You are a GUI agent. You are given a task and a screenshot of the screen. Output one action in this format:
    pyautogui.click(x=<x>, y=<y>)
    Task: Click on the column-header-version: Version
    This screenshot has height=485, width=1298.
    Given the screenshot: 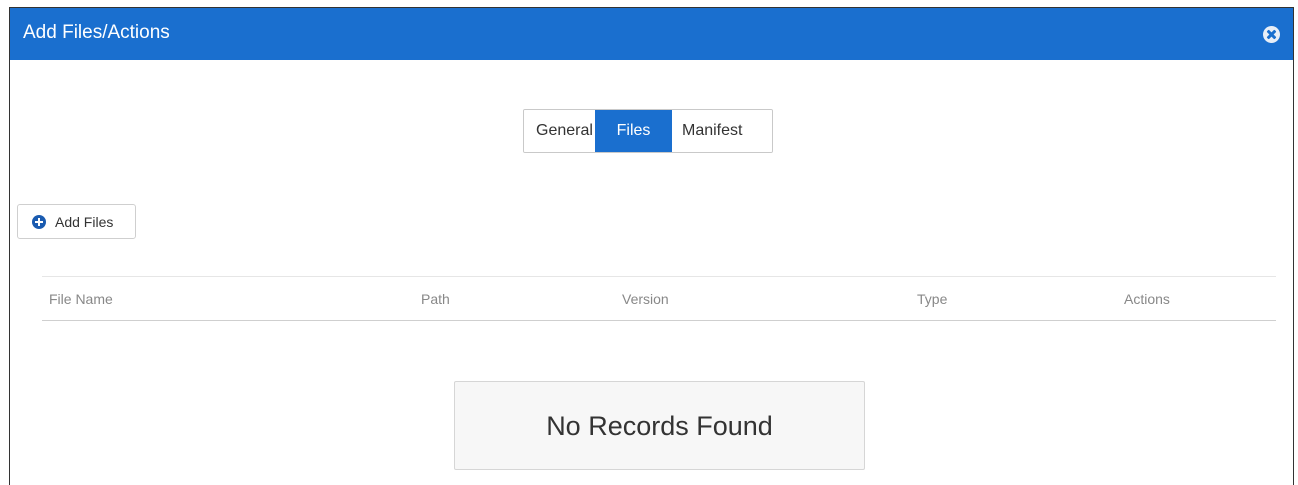 What is the action you would take?
    pyautogui.click(x=645, y=299)
    